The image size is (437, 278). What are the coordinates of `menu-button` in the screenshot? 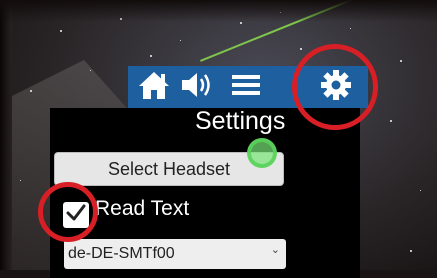 It's located at (246, 87).